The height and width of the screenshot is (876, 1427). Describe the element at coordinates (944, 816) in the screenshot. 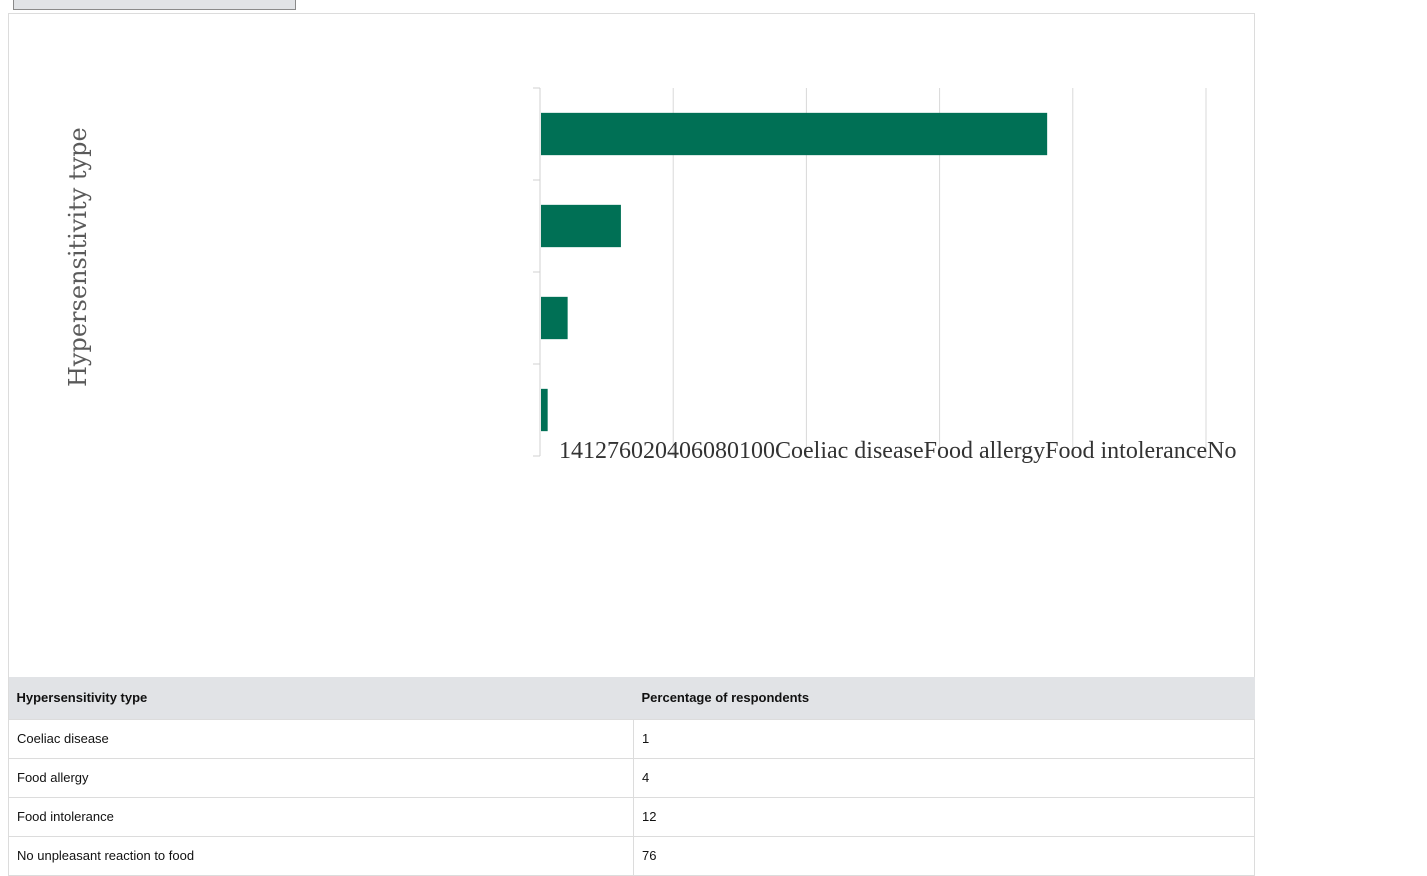

I see `table-cell-percentage: 12` at that location.